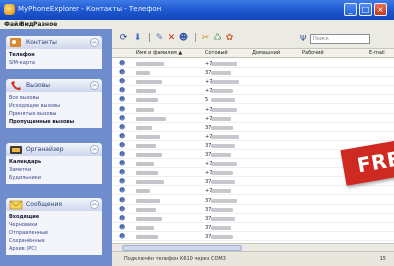  Describe the element at coordinates (54, 162) in the screenshot. I see `sidebar-item-calendar: Календарь` at that location.